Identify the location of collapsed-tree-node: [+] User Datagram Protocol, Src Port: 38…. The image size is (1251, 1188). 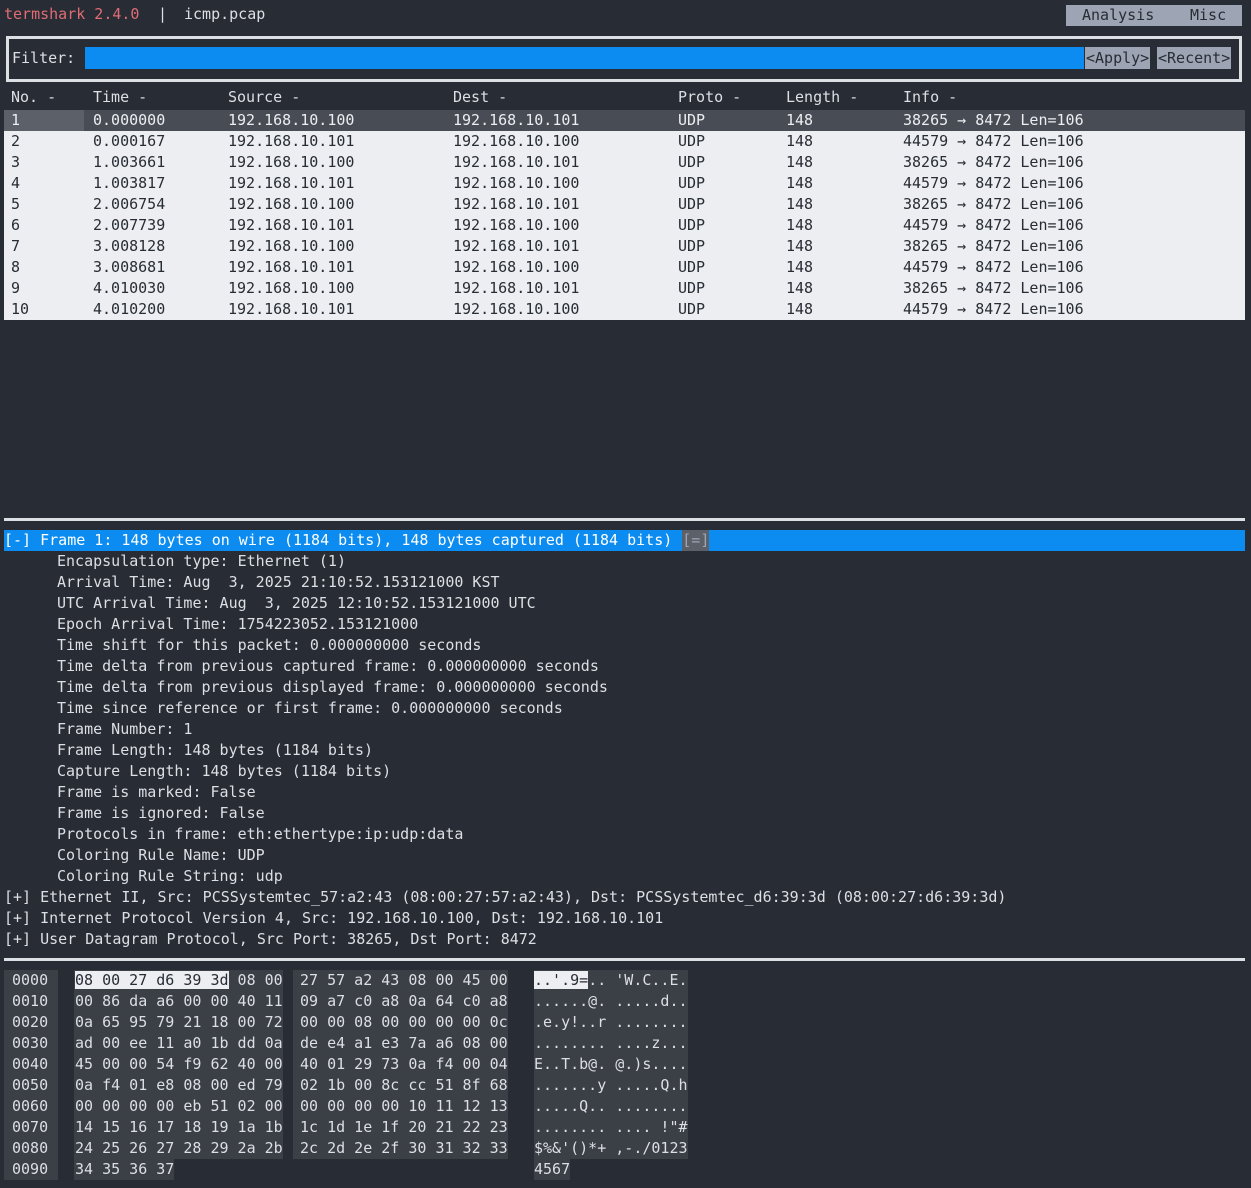
(270, 939).